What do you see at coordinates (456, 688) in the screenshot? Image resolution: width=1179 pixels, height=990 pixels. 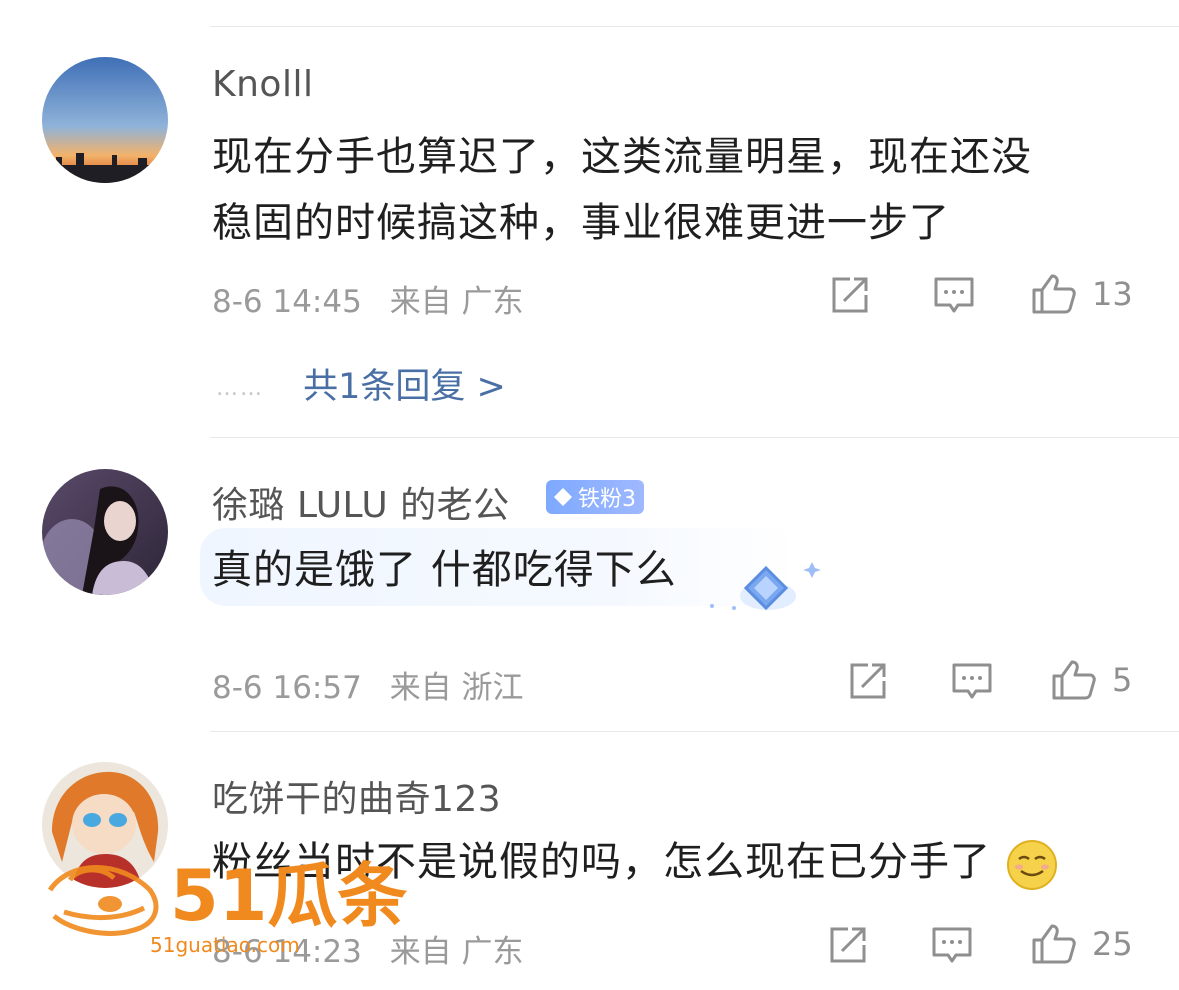 I see `comment-location: 来自 浙江` at bounding box center [456, 688].